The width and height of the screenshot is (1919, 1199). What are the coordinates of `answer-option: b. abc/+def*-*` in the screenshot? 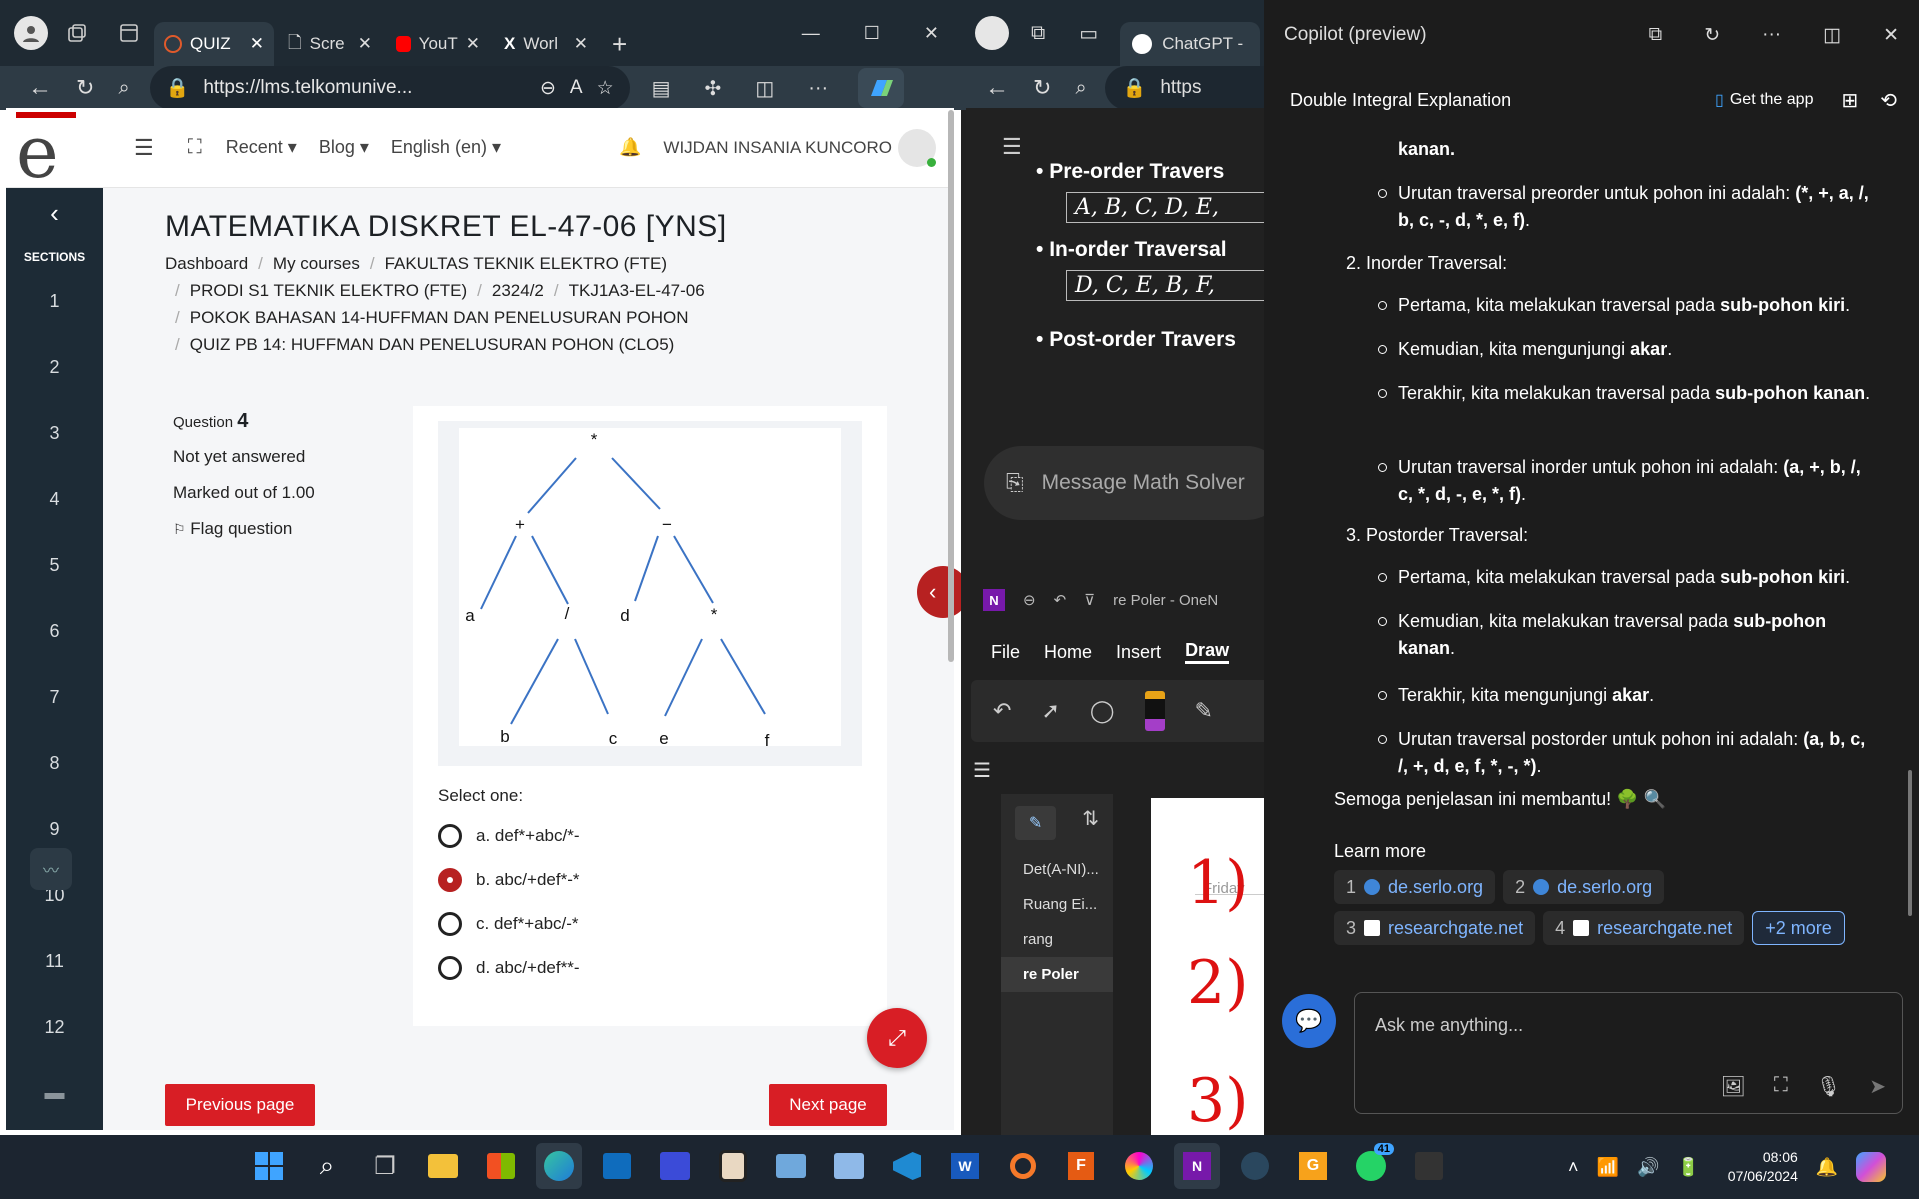 It's located at (509, 880).